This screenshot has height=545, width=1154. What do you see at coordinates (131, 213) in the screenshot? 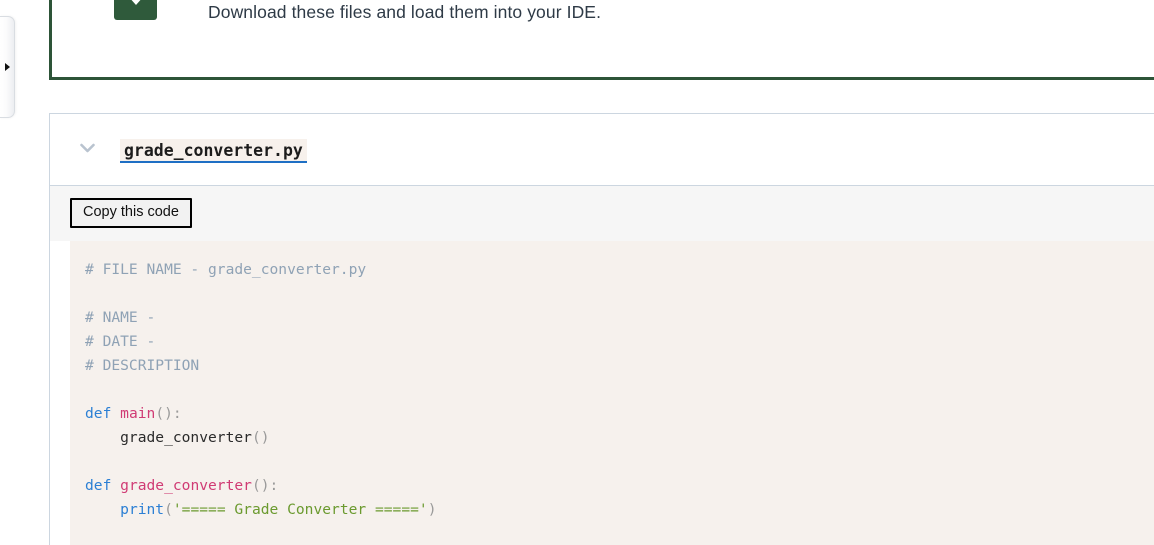
I see `copy-code-button: Copy this code` at bounding box center [131, 213].